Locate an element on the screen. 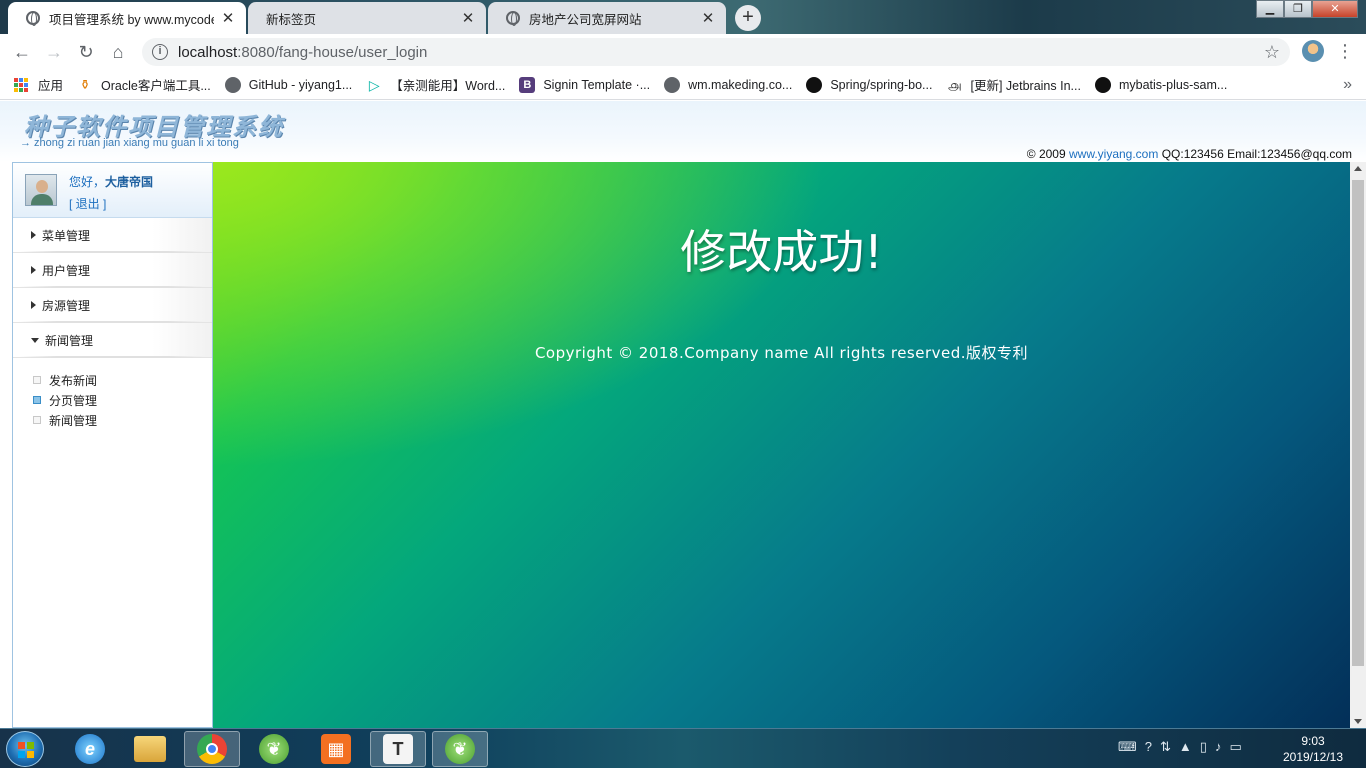 The image size is (1366, 768). avatar is located at coordinates (41, 190).